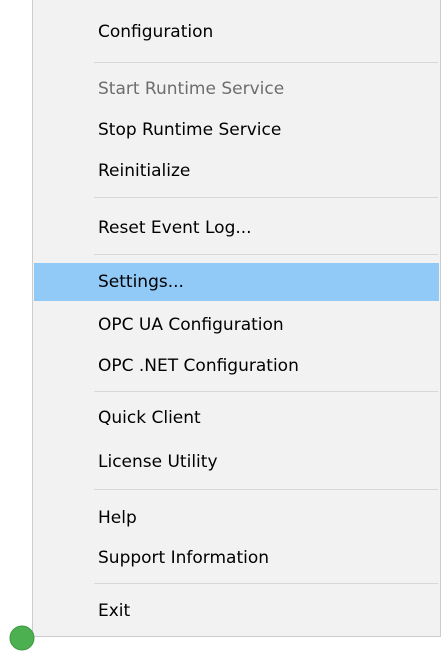 This screenshot has width=442, height=652. Describe the element at coordinates (236, 558) in the screenshot. I see `menu-item-support-information: Support Information` at that location.